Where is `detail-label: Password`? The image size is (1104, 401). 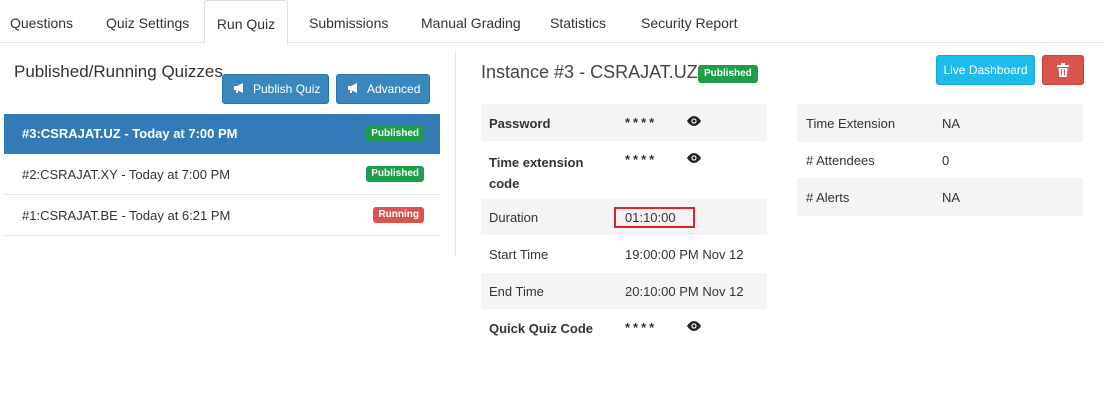
detail-label: Password is located at coordinates (520, 123).